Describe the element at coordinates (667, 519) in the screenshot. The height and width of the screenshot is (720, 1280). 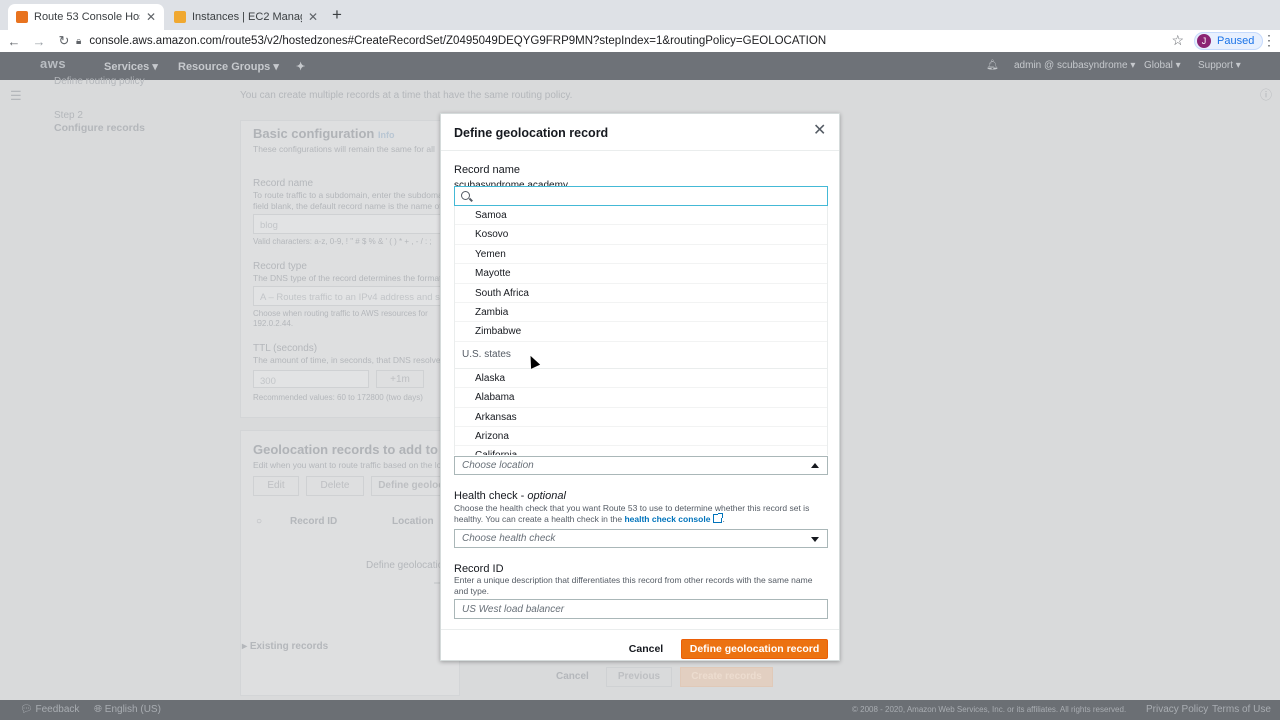
I see `health-check-console-link: health check console` at that location.